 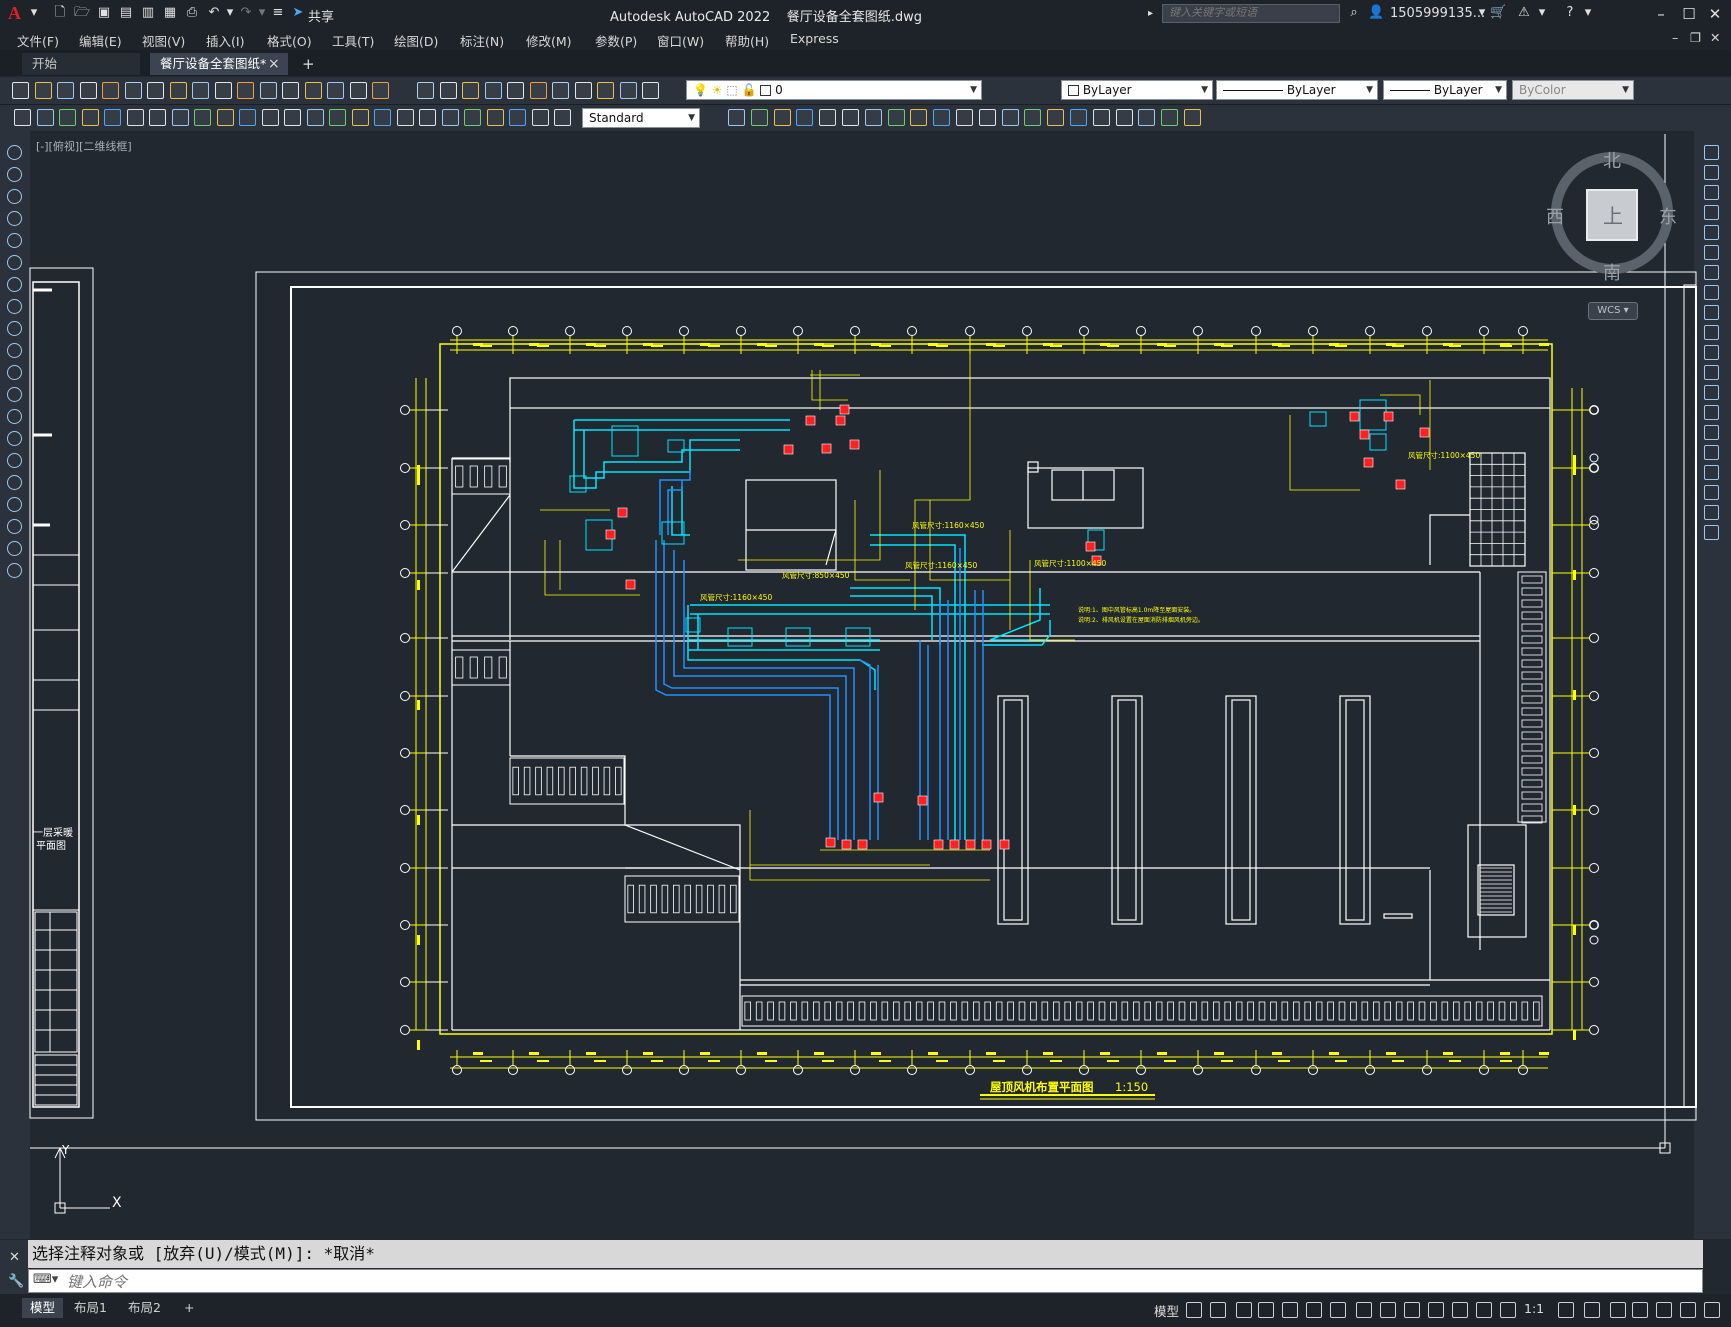 I want to click on command-prompt-icon: ⌨▾, so click(x=45, y=1279).